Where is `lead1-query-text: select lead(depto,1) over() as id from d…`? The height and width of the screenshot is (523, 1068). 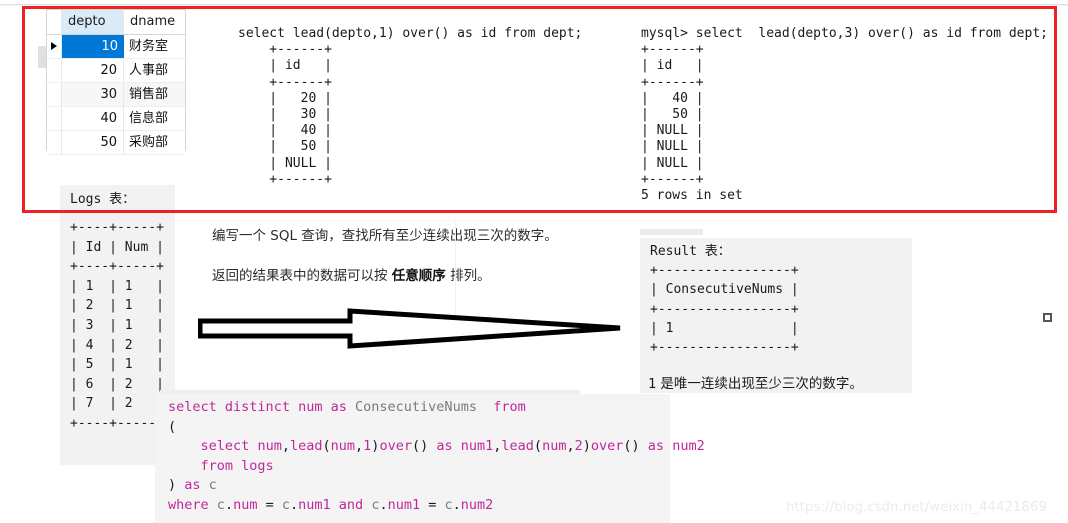
lead1-query-text: select lead(depto,1) over() as id from d… is located at coordinates (410, 33).